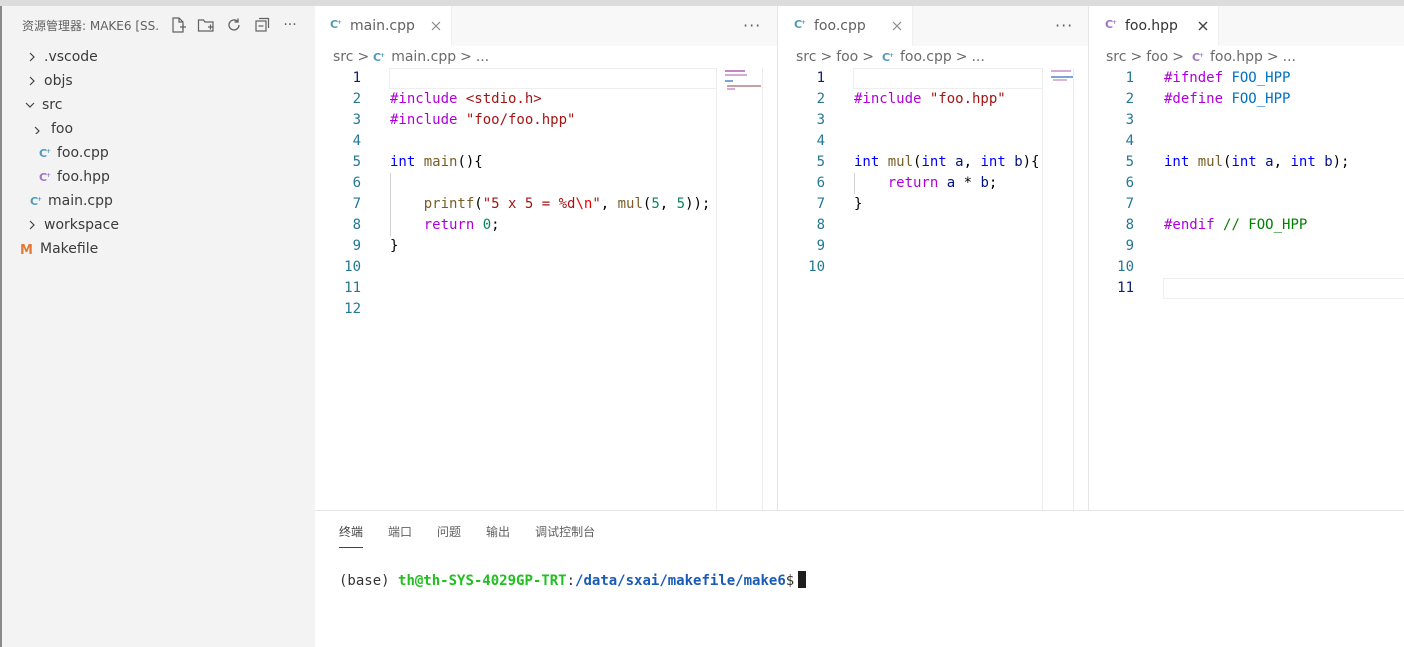 The height and width of the screenshot is (647, 1404). Describe the element at coordinates (356, 204) in the screenshot. I see `line-number: 7` at that location.